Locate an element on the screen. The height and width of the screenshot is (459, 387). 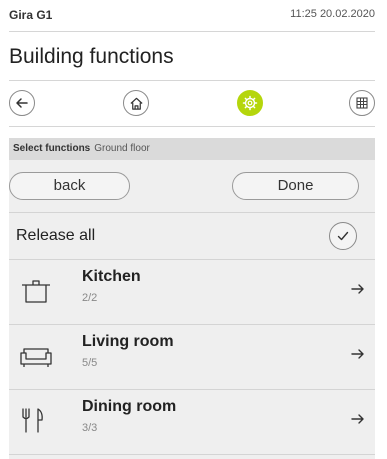
panel-header-title: Select functions is located at coordinates (52, 148).